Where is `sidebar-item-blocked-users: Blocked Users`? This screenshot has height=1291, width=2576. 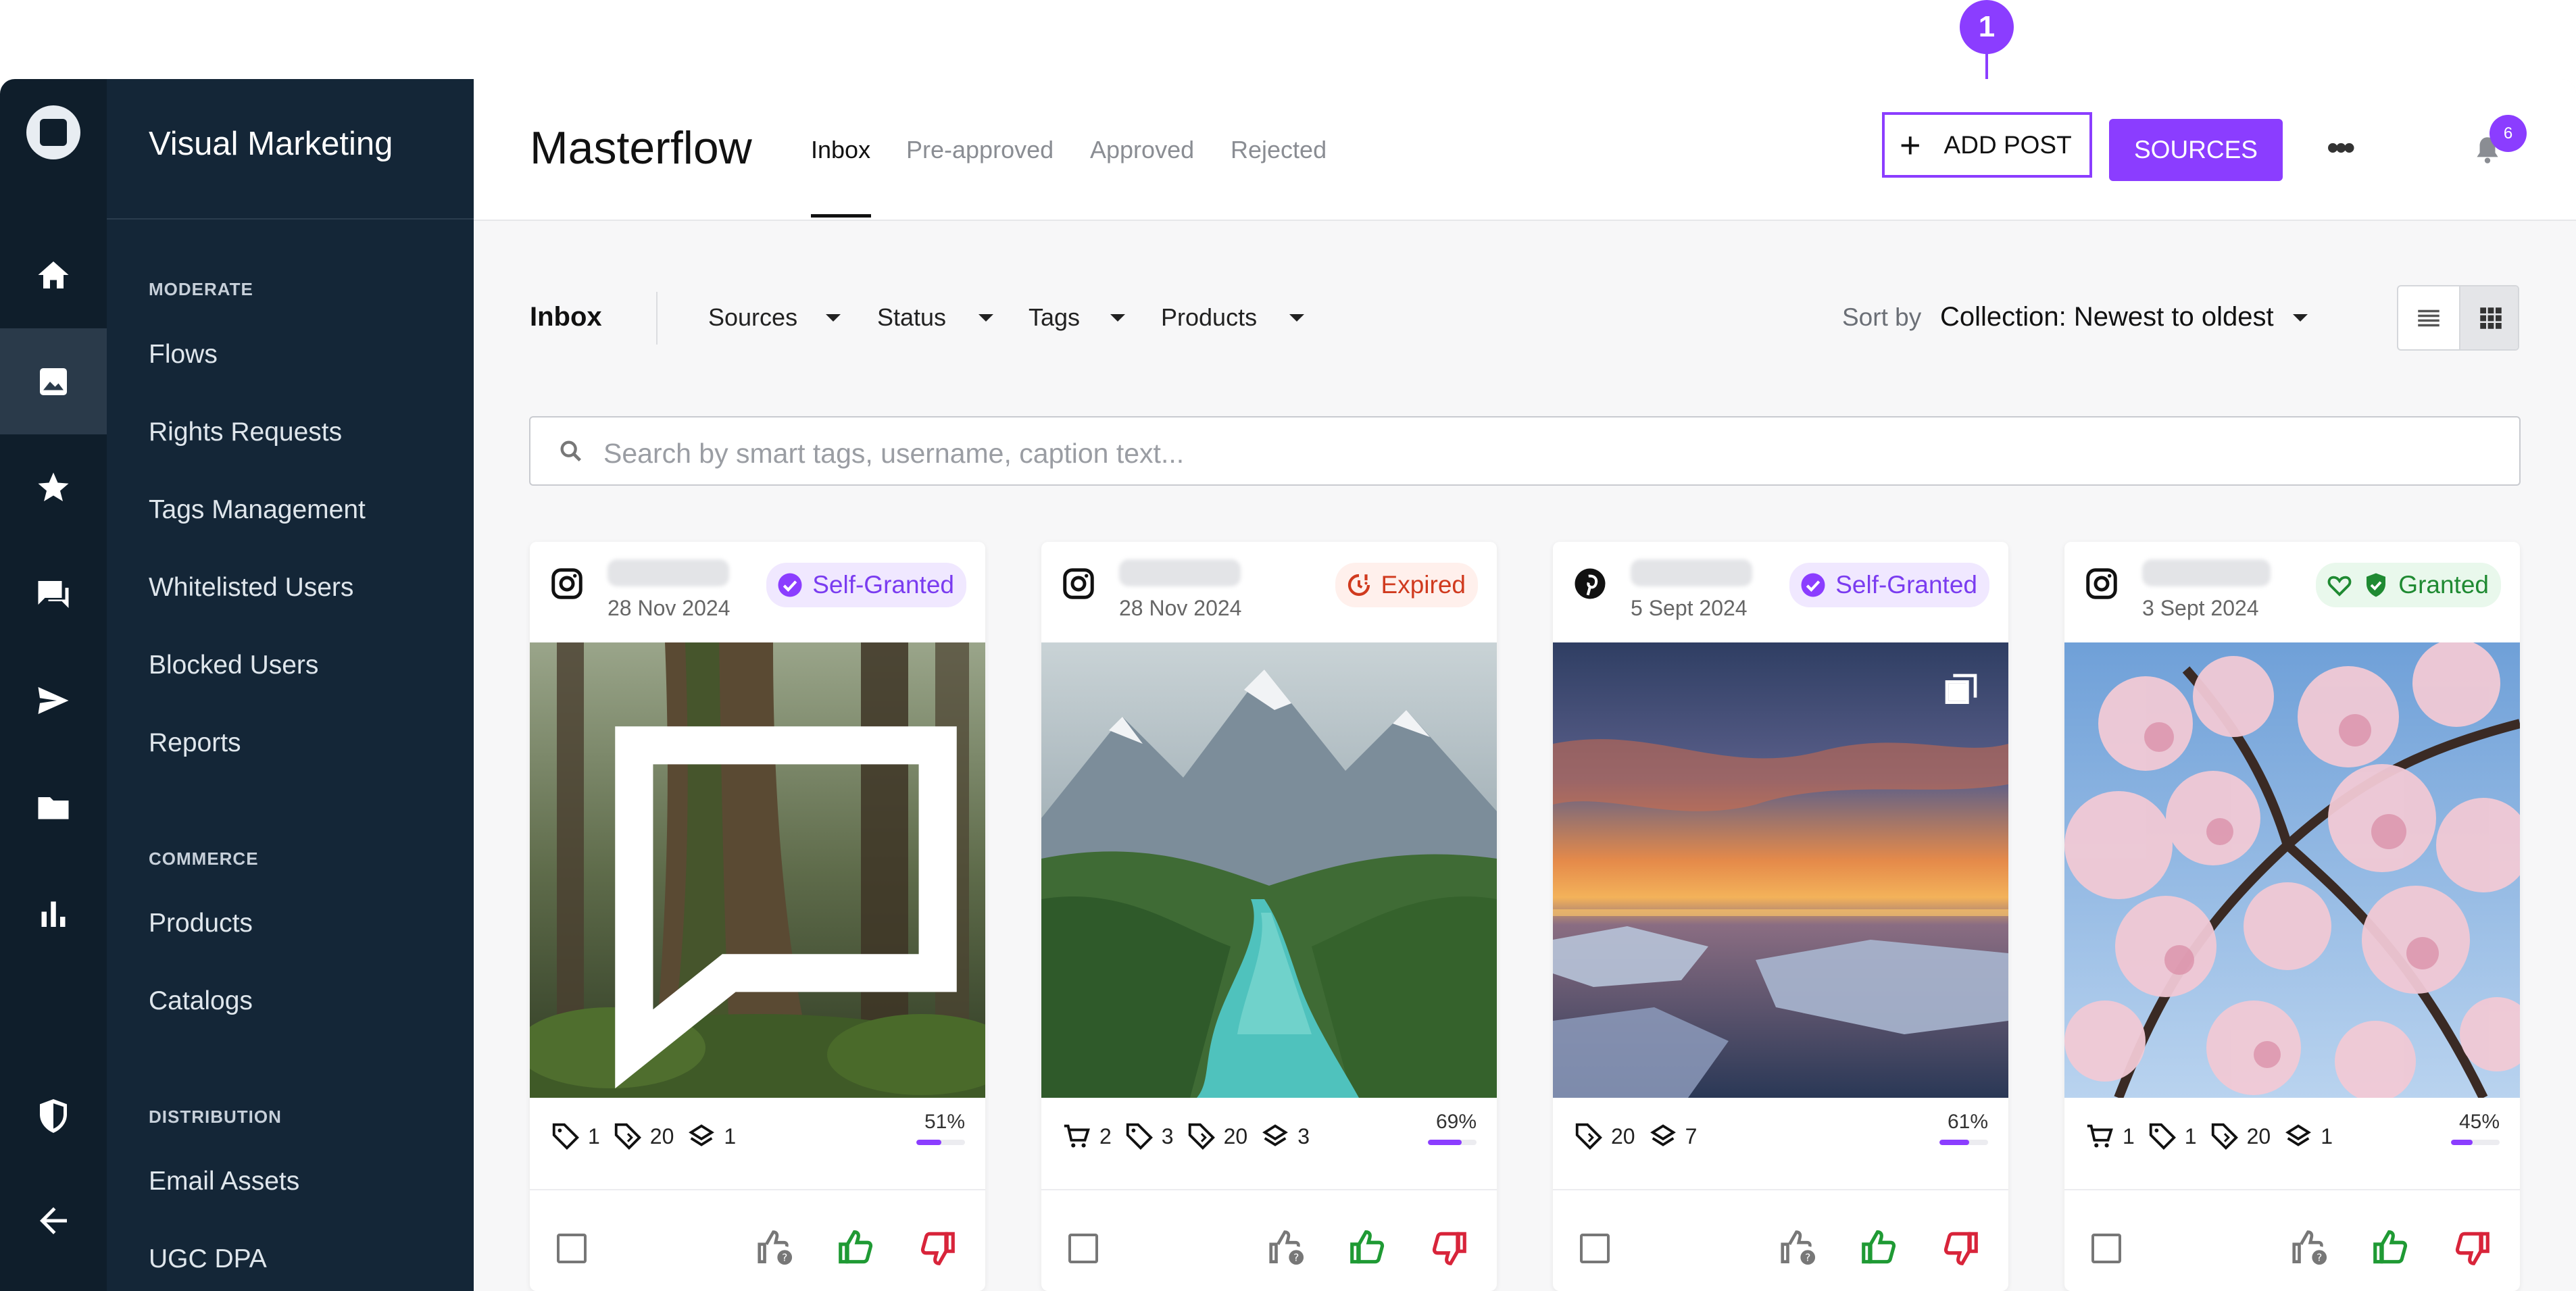 sidebar-item-blocked-users: Blocked Users is located at coordinates (234, 665).